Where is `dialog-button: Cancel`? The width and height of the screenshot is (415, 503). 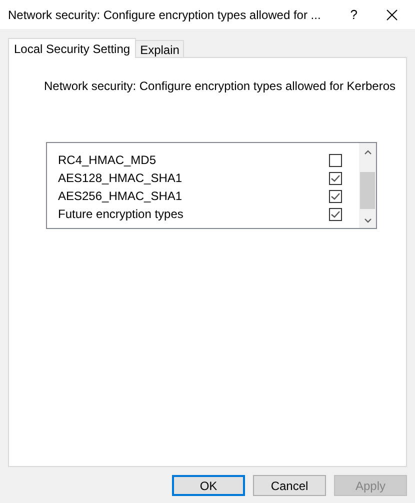 dialog-button: Cancel is located at coordinates (289, 485).